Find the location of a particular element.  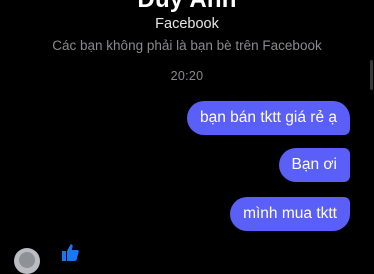

contact-name: Duy Anh is located at coordinates (187, 7).